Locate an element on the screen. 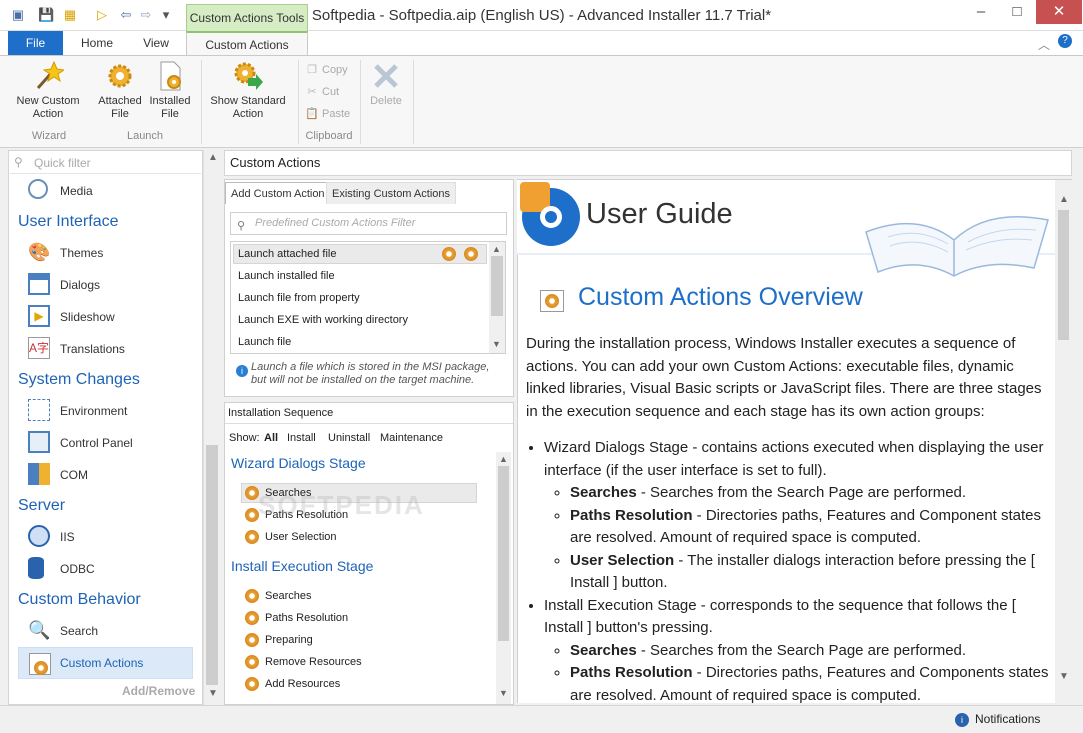 The width and height of the screenshot is (1083, 733). filter-install: Install is located at coordinates (301, 438).